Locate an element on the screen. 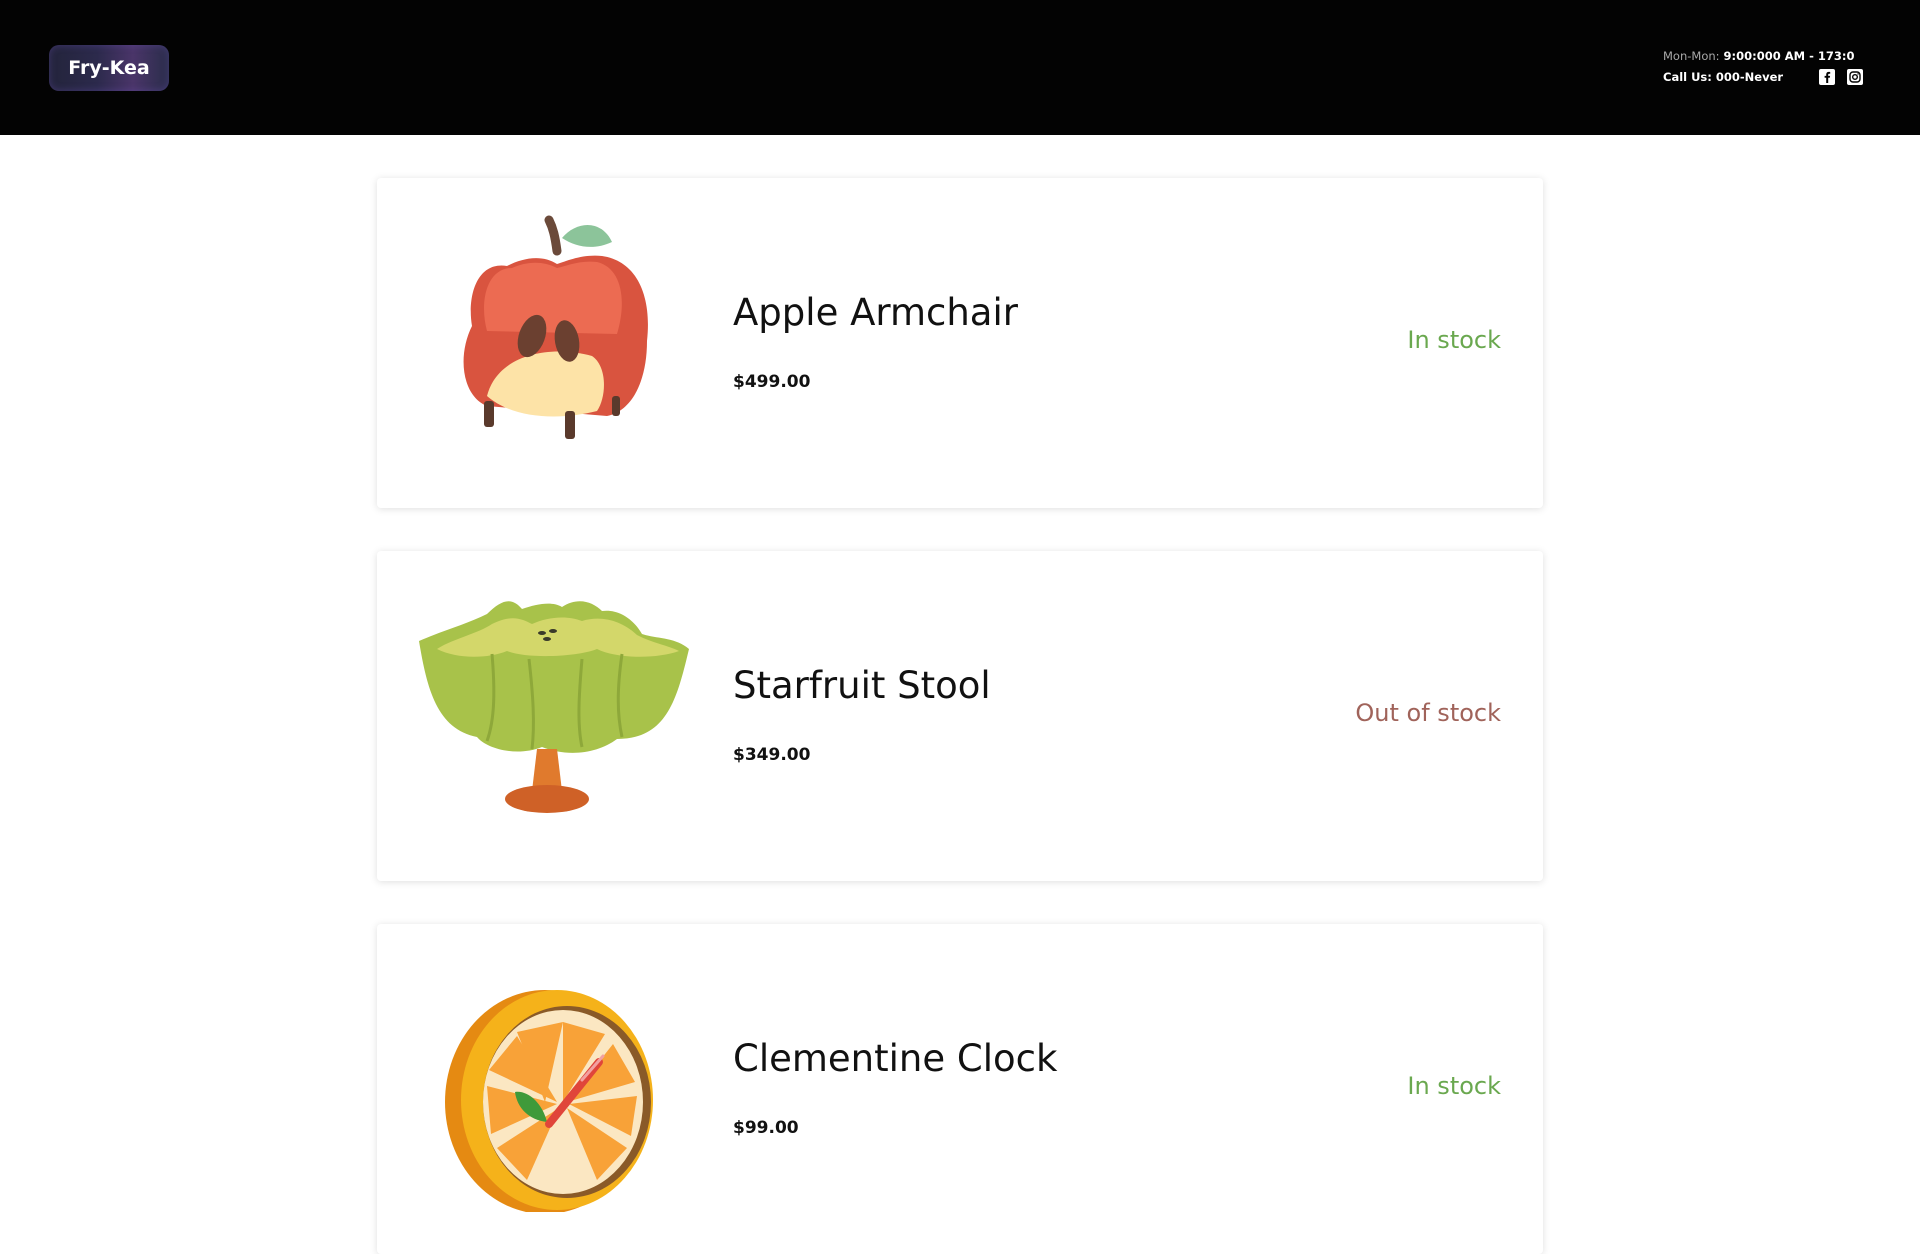 This screenshot has height=1254, width=1920. logo-text: Fry-Kea is located at coordinates (109, 68).